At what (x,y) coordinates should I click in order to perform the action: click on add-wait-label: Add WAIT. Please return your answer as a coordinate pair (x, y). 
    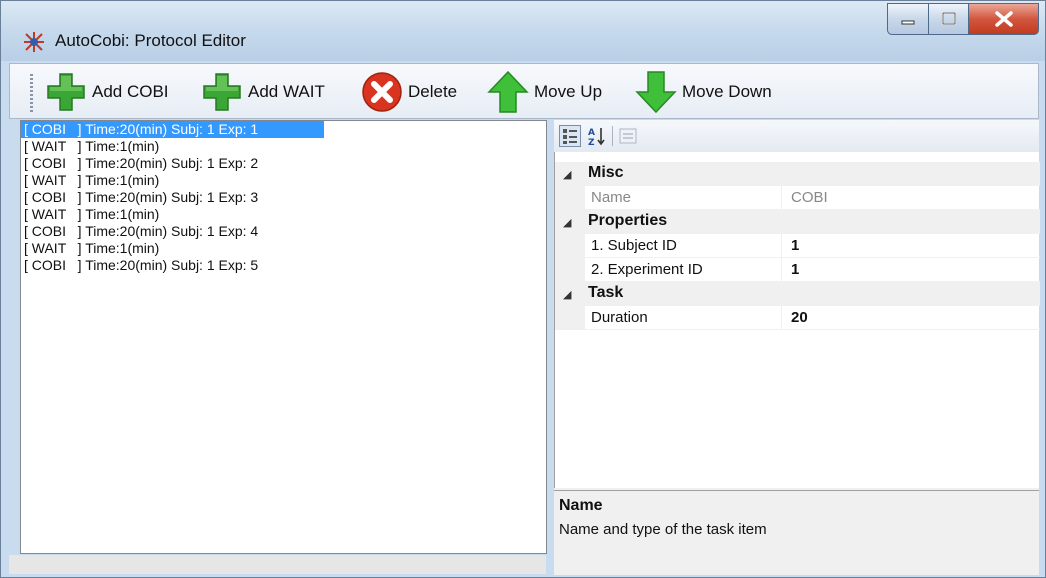
    Looking at the image, I should click on (286, 91).